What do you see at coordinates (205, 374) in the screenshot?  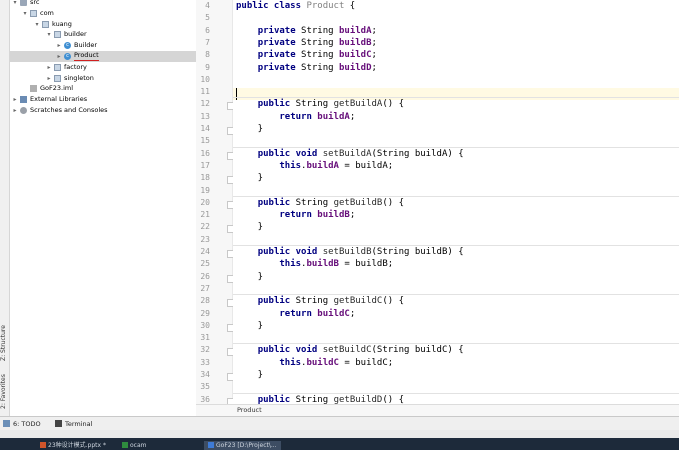 I see `line-number: 34` at bounding box center [205, 374].